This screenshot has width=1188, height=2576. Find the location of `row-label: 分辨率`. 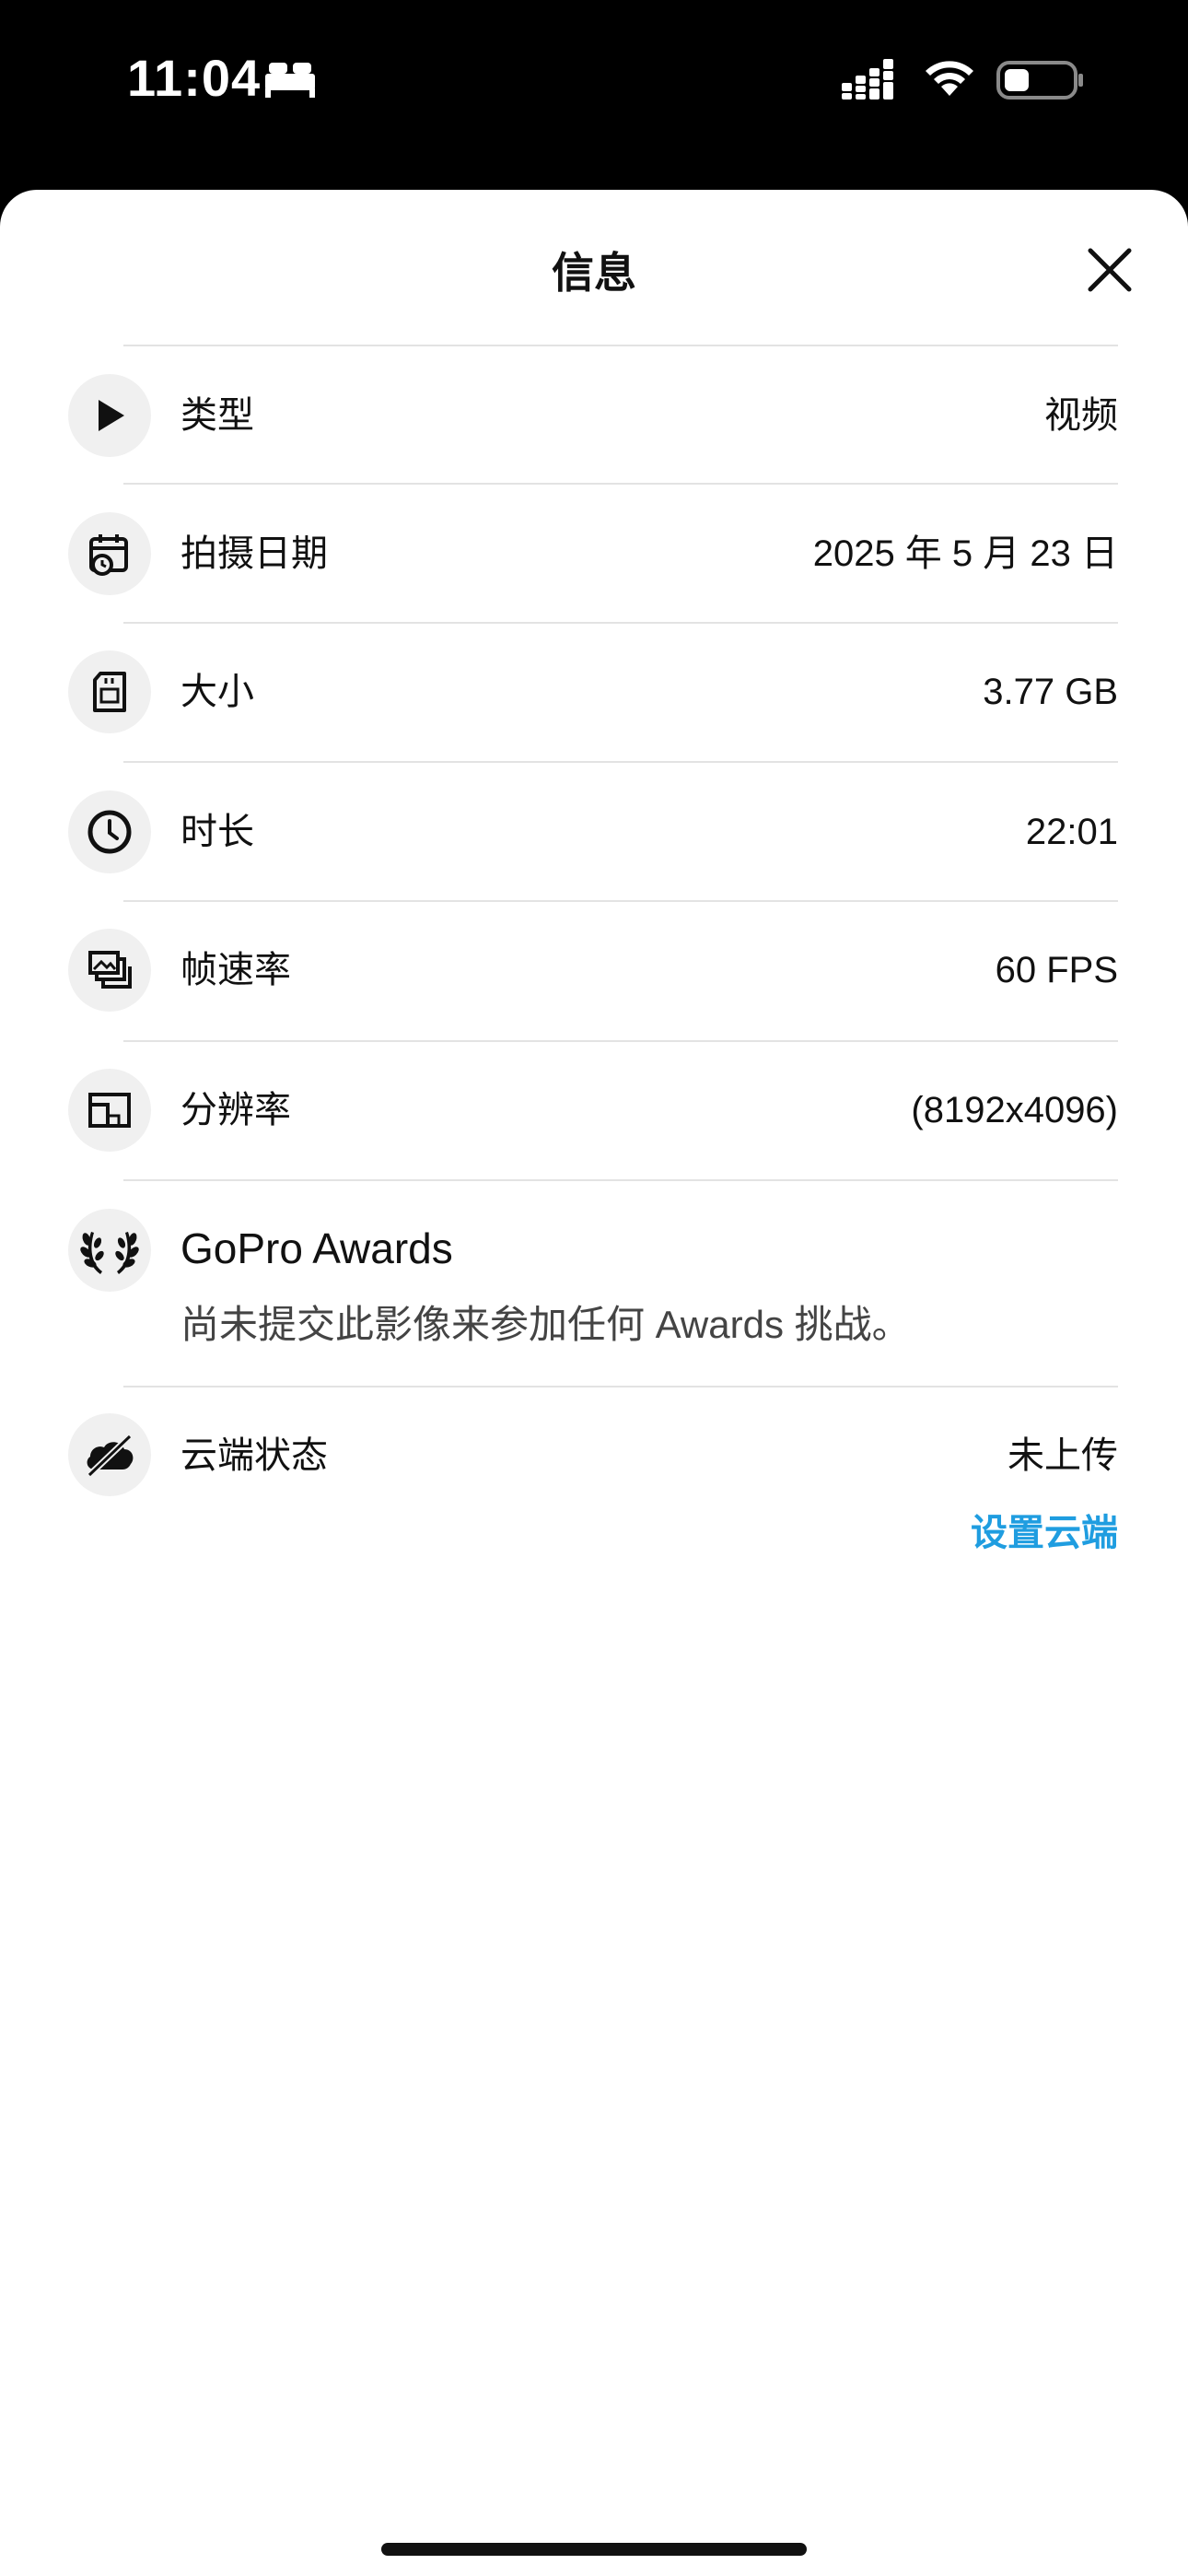

row-label: 分辨率 is located at coordinates (236, 1110).